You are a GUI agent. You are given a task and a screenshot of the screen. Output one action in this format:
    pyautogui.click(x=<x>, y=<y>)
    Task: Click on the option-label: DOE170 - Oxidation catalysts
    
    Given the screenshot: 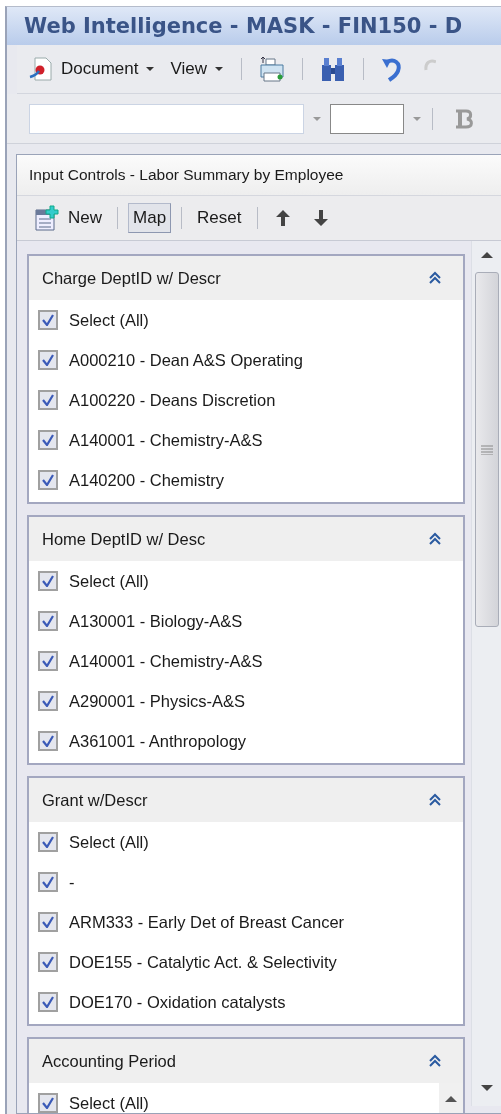 What is the action you would take?
    pyautogui.click(x=177, y=1002)
    